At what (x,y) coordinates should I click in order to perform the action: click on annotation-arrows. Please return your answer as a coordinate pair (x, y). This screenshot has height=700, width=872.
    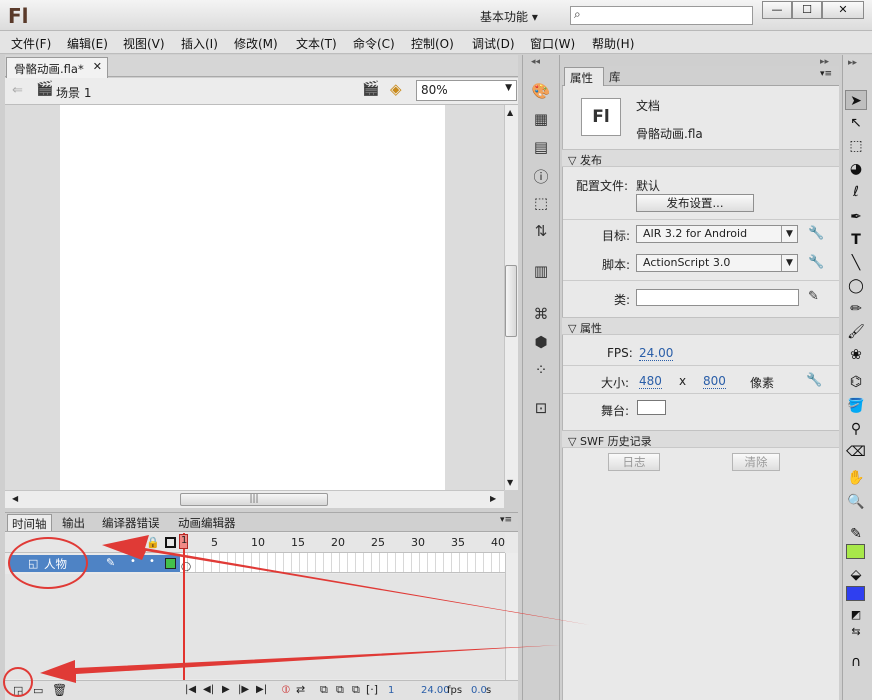
    Looking at the image, I should click on (315, 609).